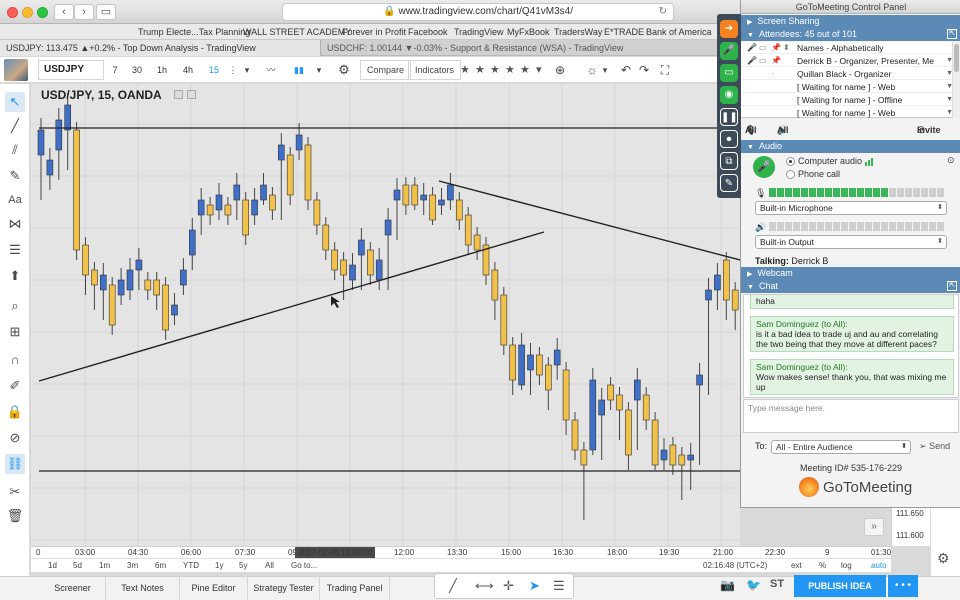  What do you see at coordinates (71, 70) in the screenshot?
I see `symbol-search-input: USDJPY` at bounding box center [71, 70].